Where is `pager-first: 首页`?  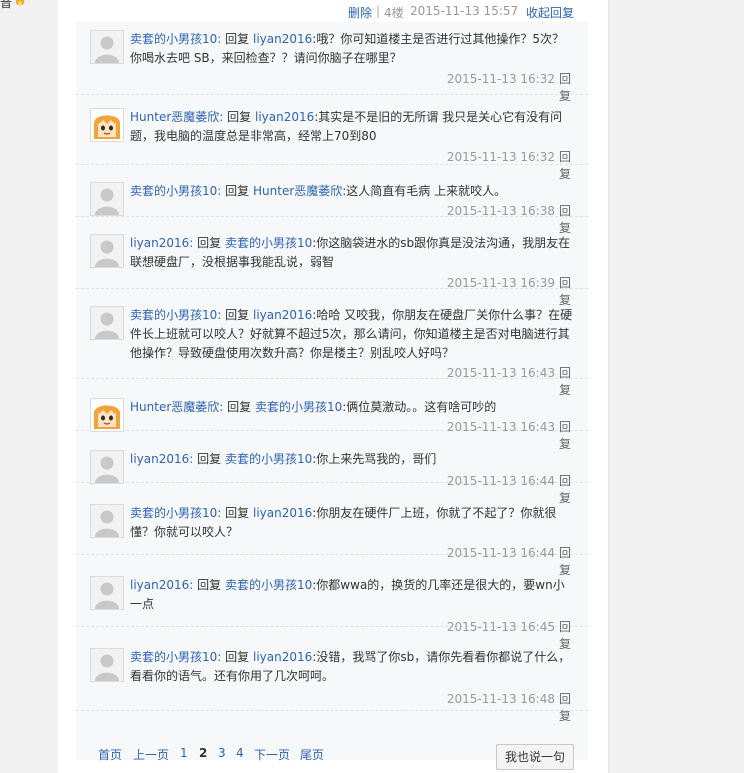 pager-first: 首页 is located at coordinates (110, 754).